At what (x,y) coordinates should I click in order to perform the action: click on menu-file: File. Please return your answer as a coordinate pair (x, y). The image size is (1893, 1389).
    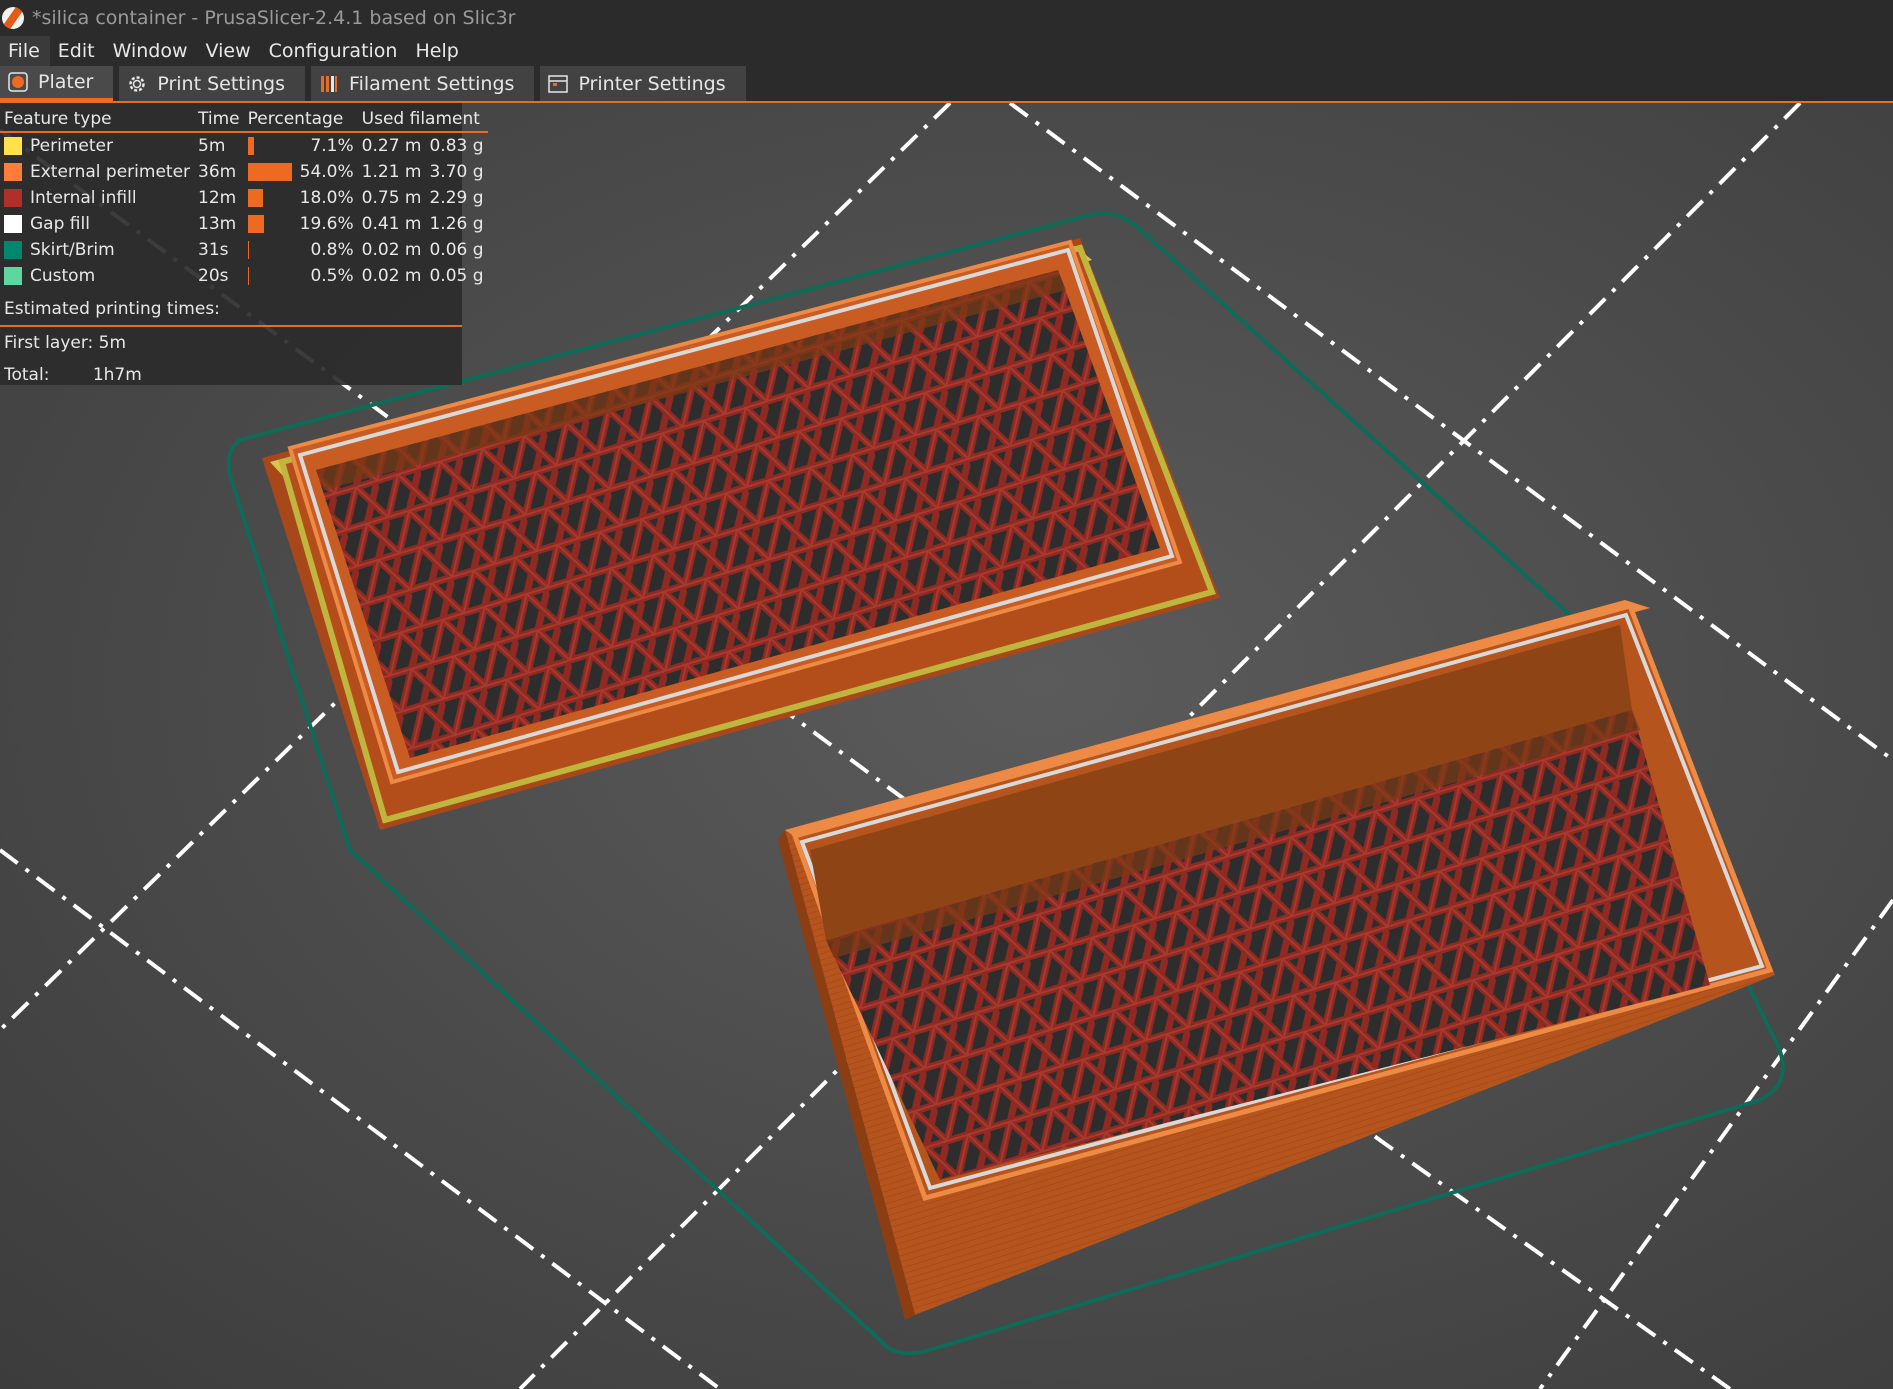
    Looking at the image, I should click on (25, 51).